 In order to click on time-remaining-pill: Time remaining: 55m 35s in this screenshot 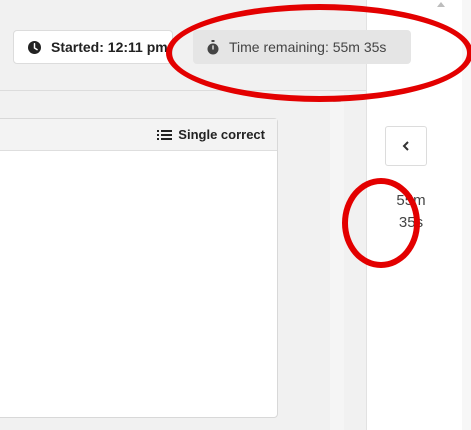, I will do `click(302, 47)`.